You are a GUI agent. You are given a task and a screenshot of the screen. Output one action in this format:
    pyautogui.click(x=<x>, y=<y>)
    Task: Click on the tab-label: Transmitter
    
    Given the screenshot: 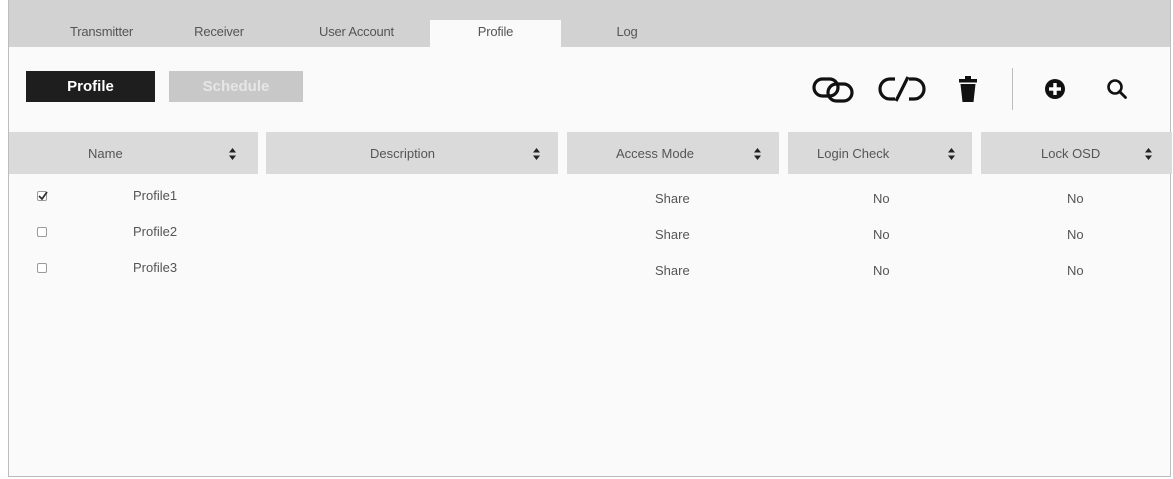 What is the action you would take?
    pyautogui.click(x=101, y=31)
    